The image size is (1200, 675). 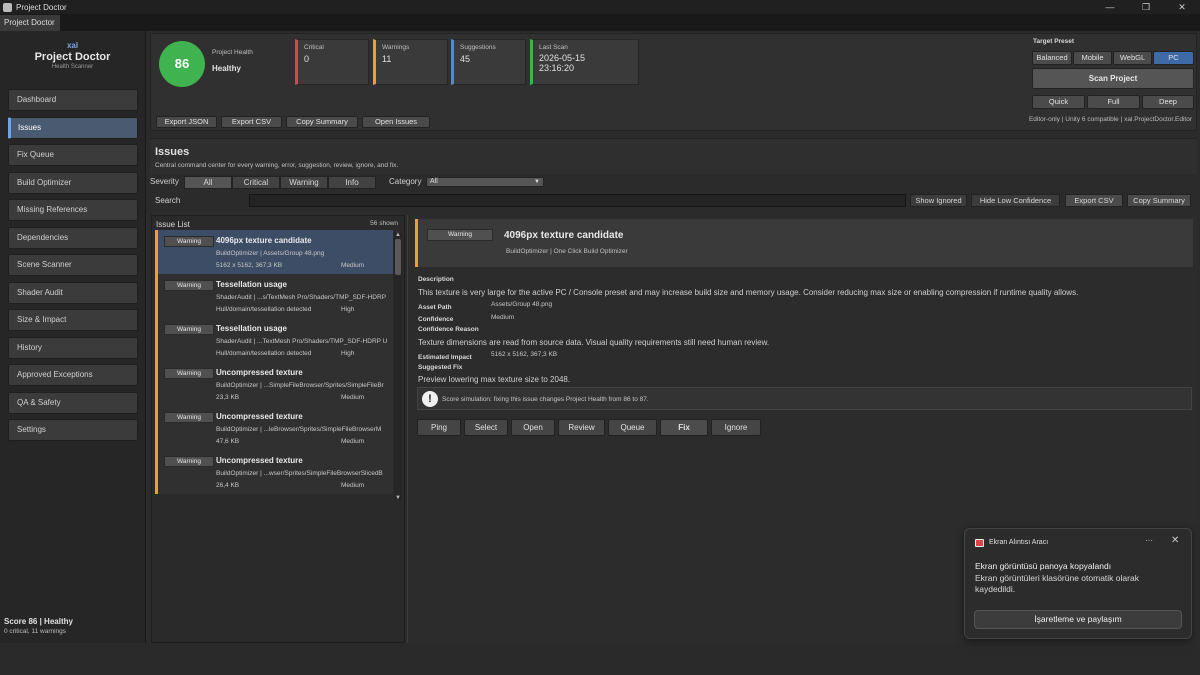 What do you see at coordinates (736, 427) in the screenshot?
I see `ignore-button: Ignore` at bounding box center [736, 427].